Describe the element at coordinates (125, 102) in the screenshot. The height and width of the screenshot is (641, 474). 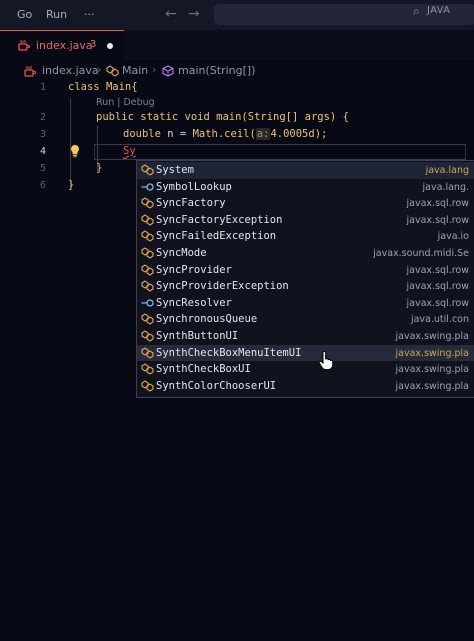
I see `codelens-run-debug: Run | Debug` at that location.